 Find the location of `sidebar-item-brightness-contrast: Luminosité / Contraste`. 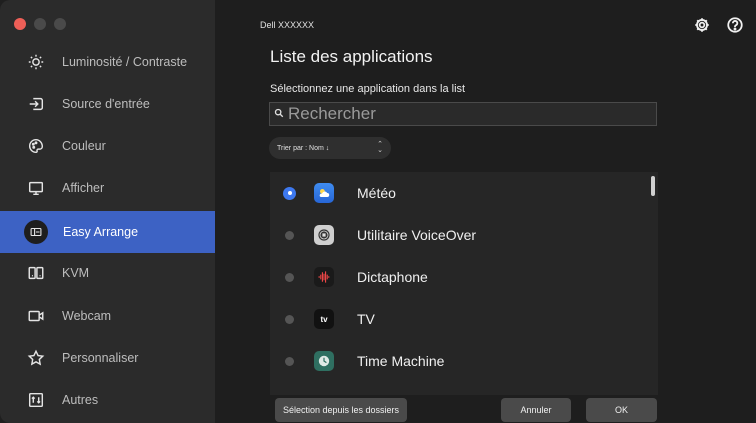

sidebar-item-brightness-contrast: Luminosité / Contraste is located at coordinates (107, 62).